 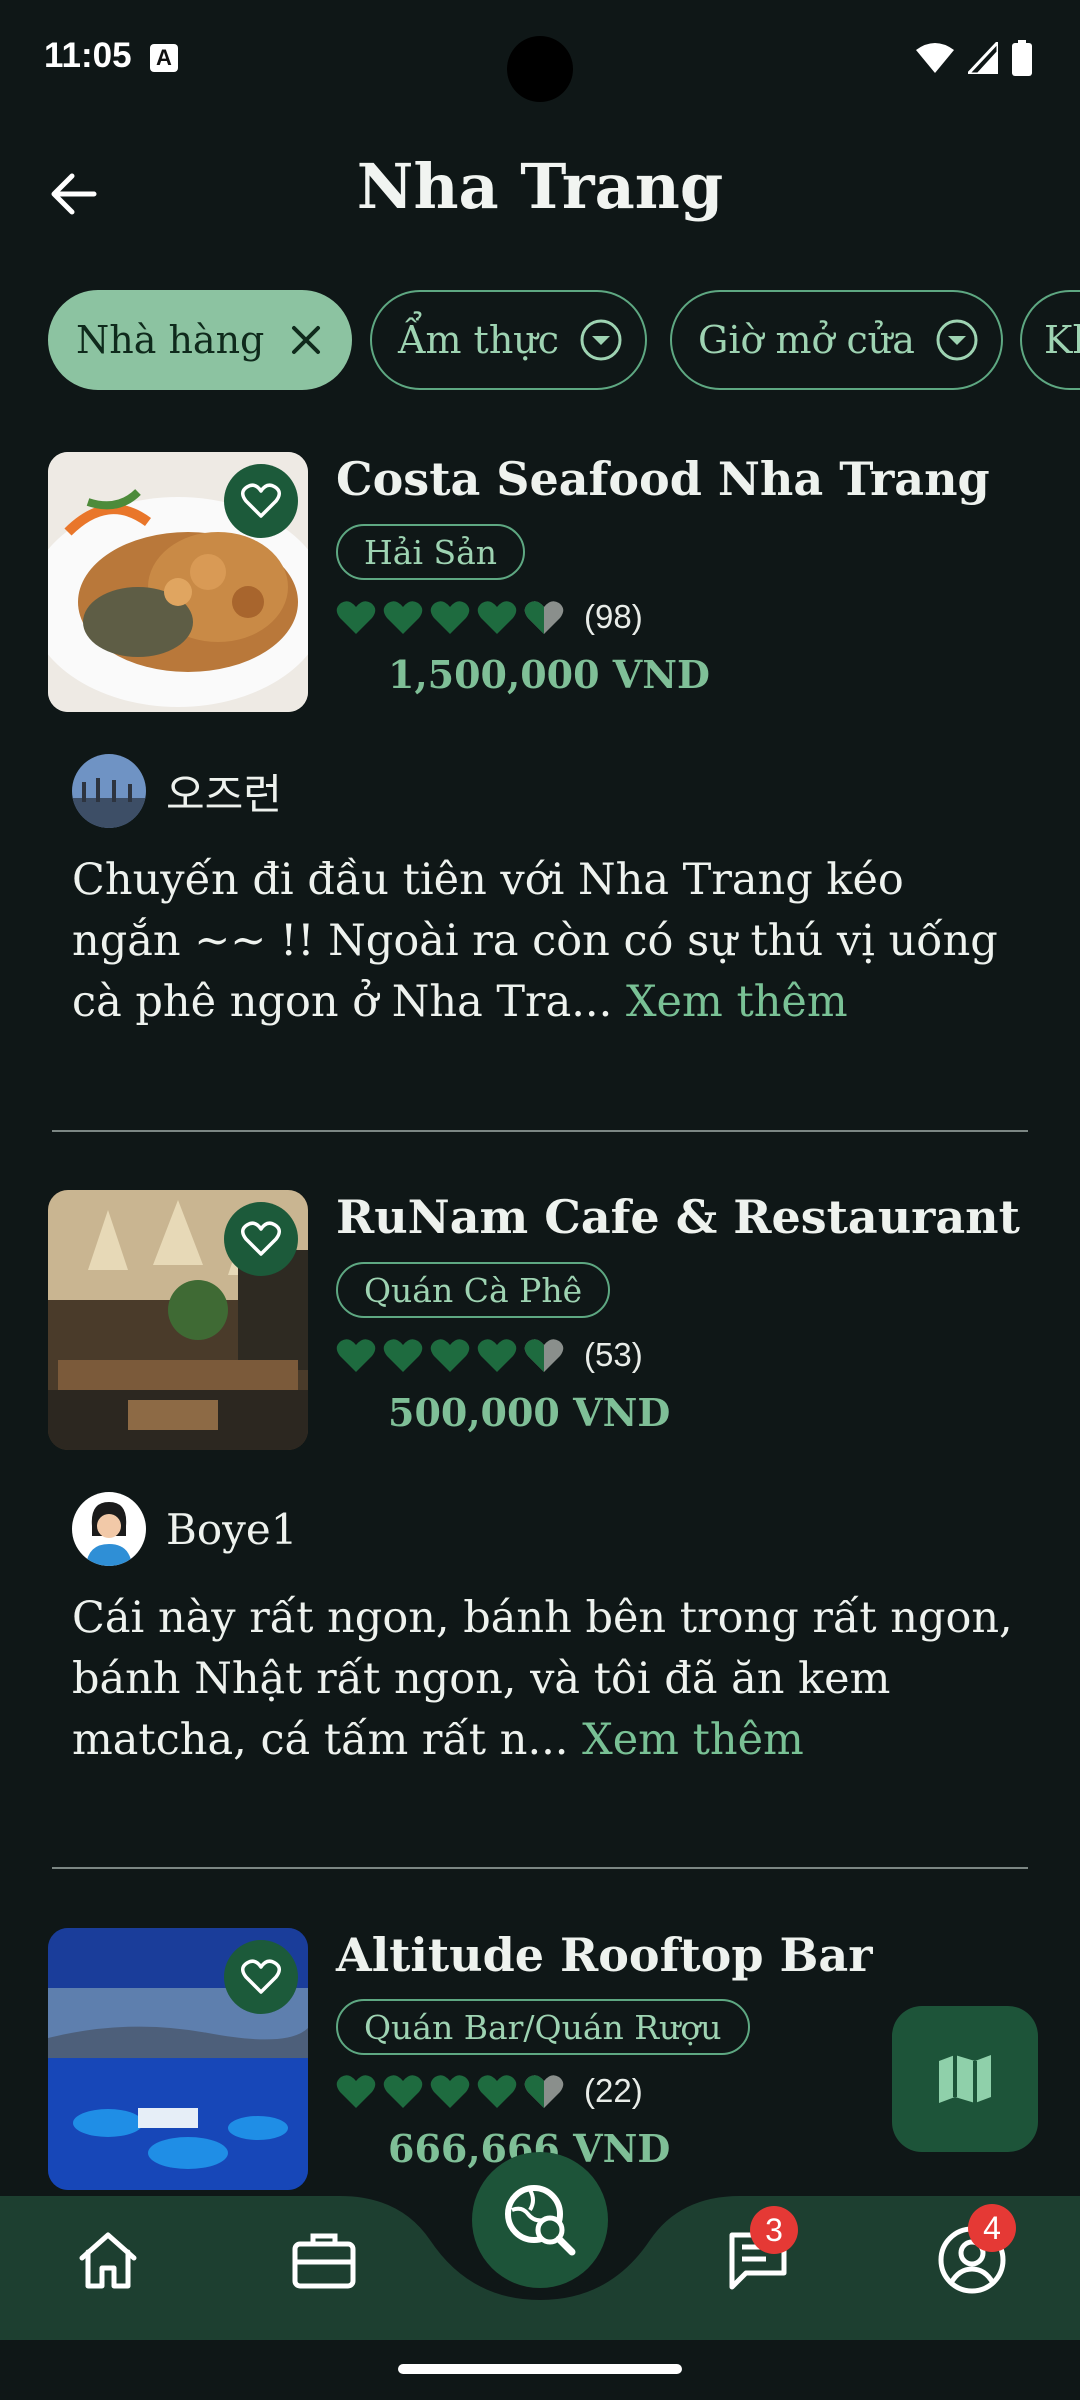 I want to click on category-tag: Quán Cà Phê, so click(x=473, y=1290).